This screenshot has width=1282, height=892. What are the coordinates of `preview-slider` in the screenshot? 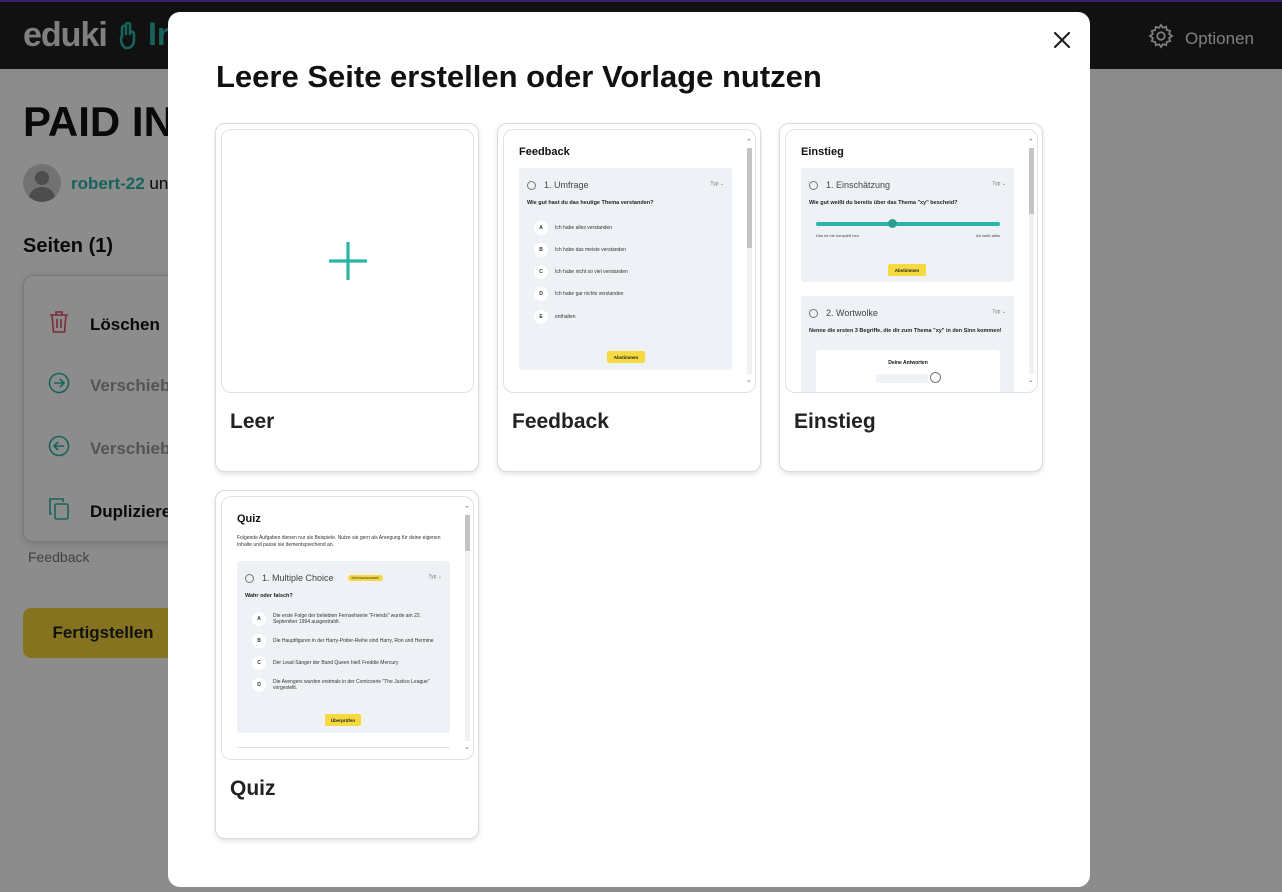 It's located at (908, 224).